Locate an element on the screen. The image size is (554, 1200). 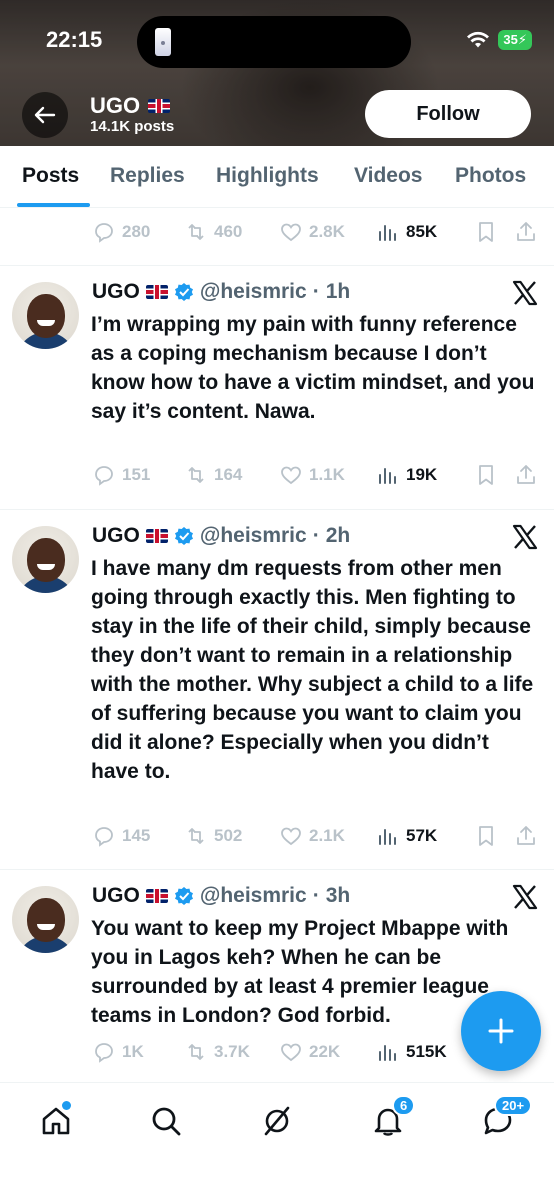
tweet-header: UGO @heismric · 2h is located at coordinates (221, 536).